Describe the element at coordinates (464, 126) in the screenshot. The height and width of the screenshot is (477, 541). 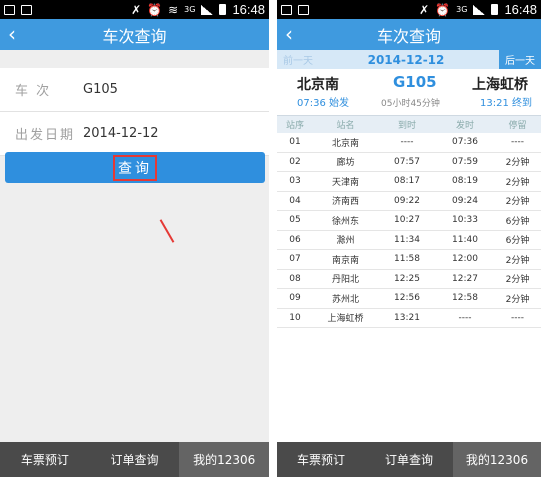
I see `header-departure: 发时` at that location.